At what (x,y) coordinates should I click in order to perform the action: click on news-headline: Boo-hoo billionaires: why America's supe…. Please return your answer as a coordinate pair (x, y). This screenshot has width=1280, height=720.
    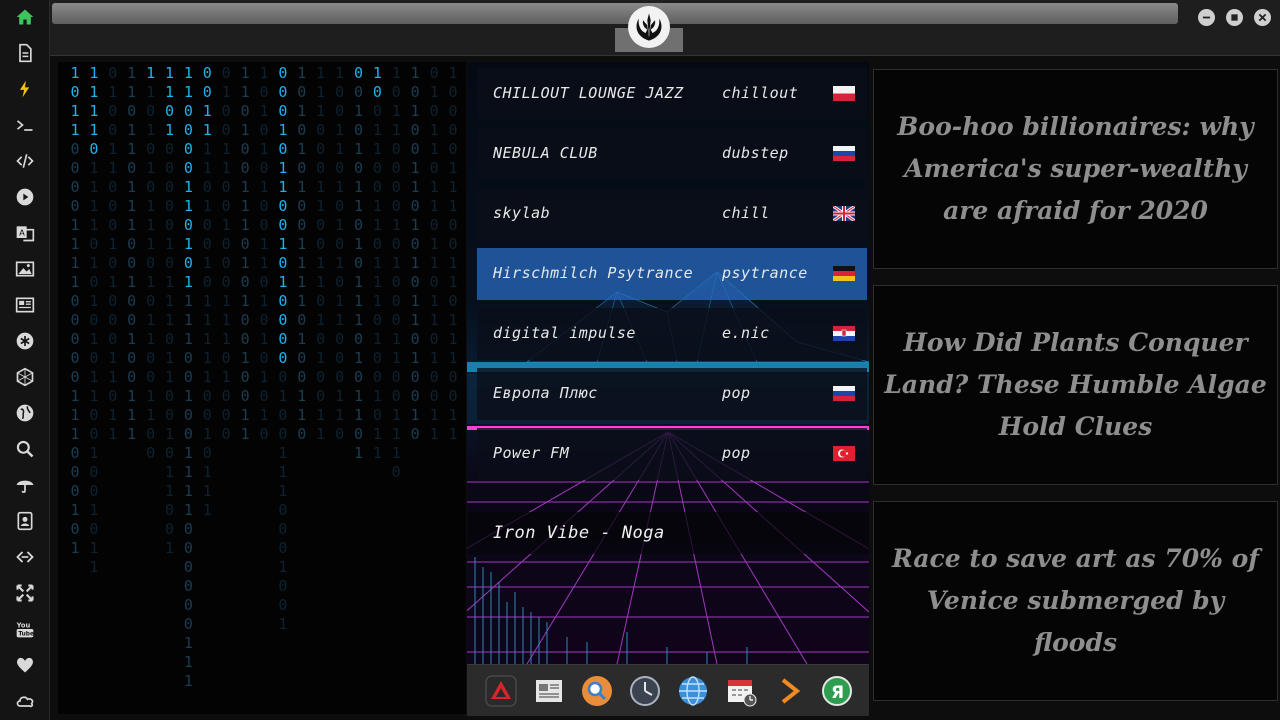
    Looking at the image, I should click on (1075, 168).